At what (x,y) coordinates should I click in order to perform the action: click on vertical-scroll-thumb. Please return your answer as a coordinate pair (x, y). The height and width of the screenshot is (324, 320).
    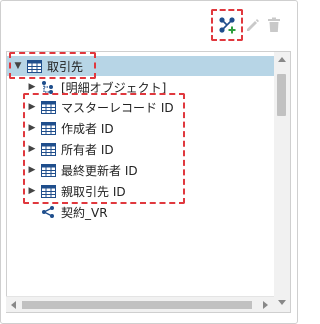
    Looking at the image, I should click on (281, 95).